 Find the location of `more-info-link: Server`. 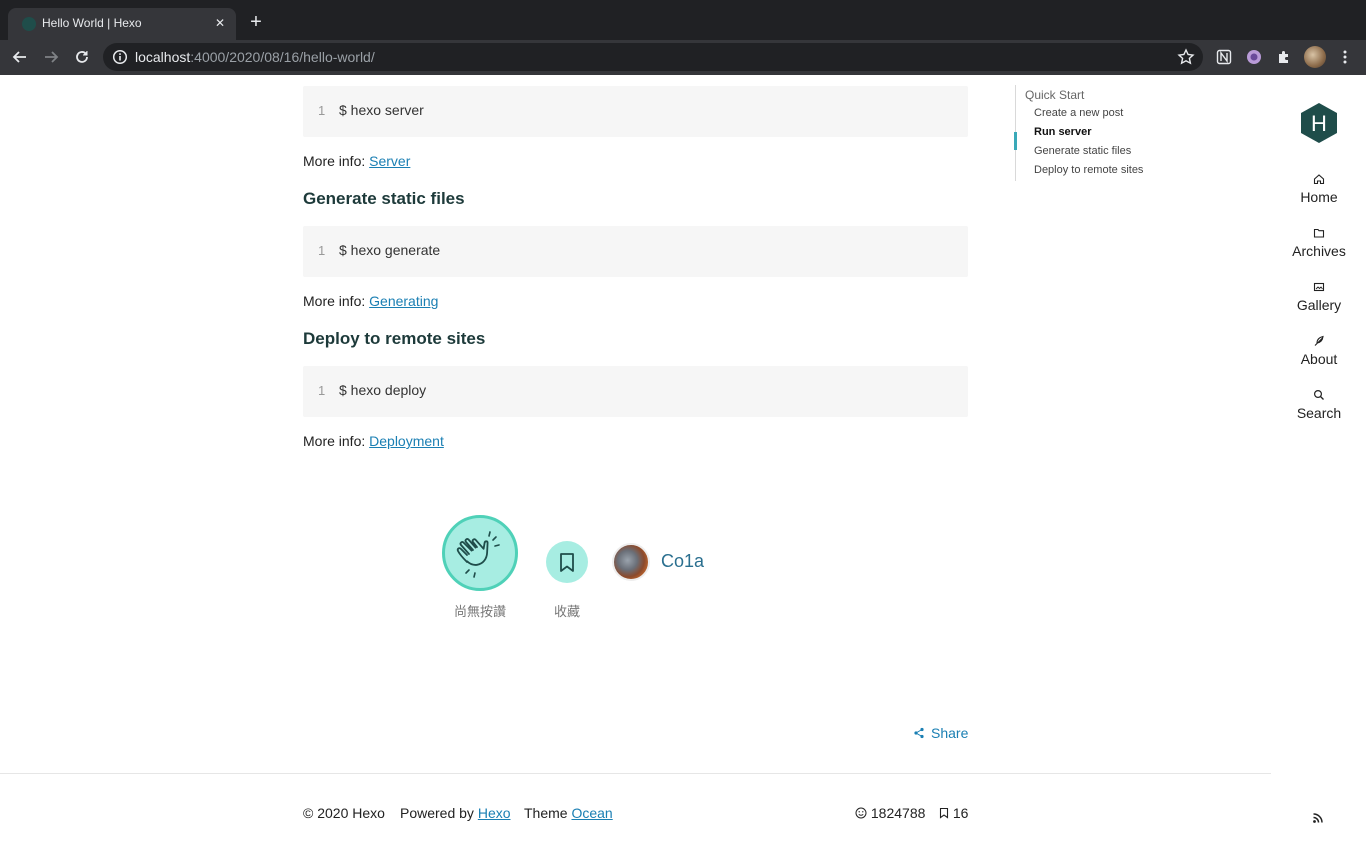

more-info-link: Server is located at coordinates (389, 161).